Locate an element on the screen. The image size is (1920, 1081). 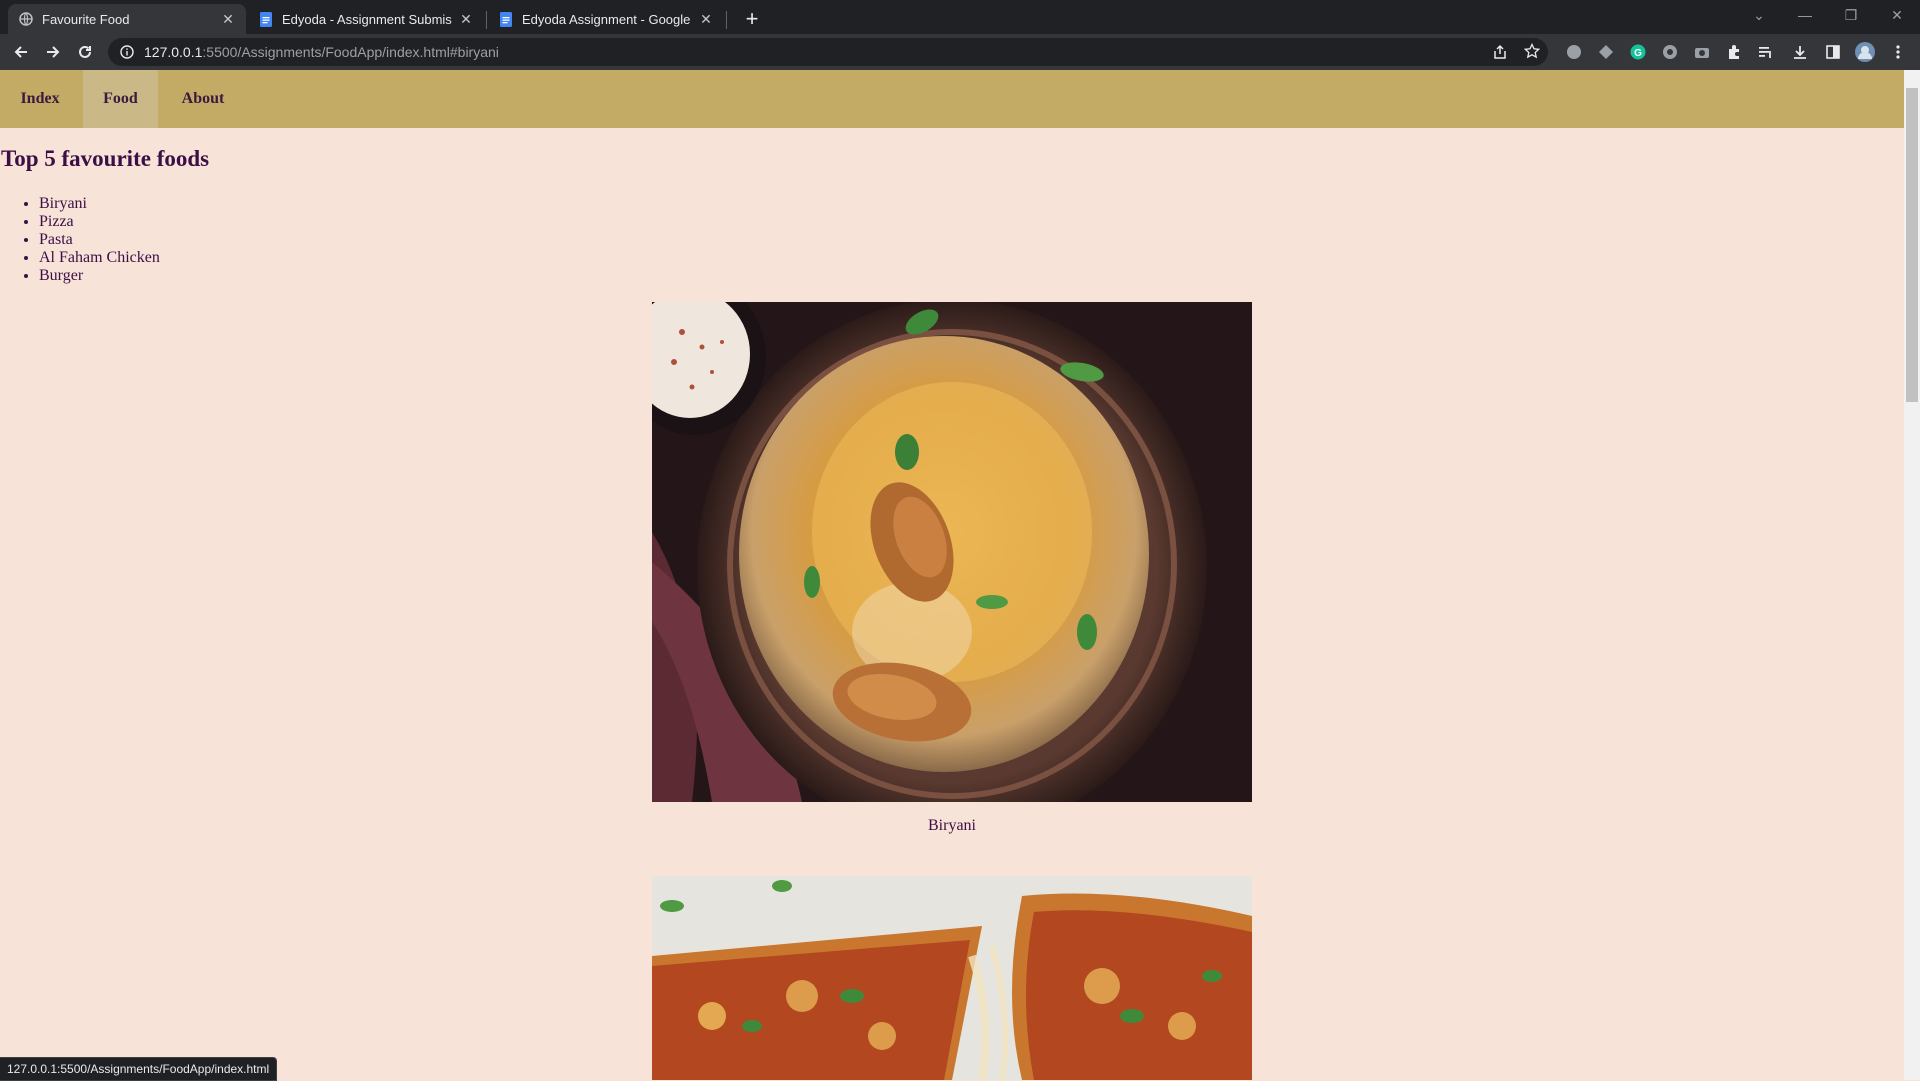
close-window-icon: ✕ is located at coordinates (1897, 15).